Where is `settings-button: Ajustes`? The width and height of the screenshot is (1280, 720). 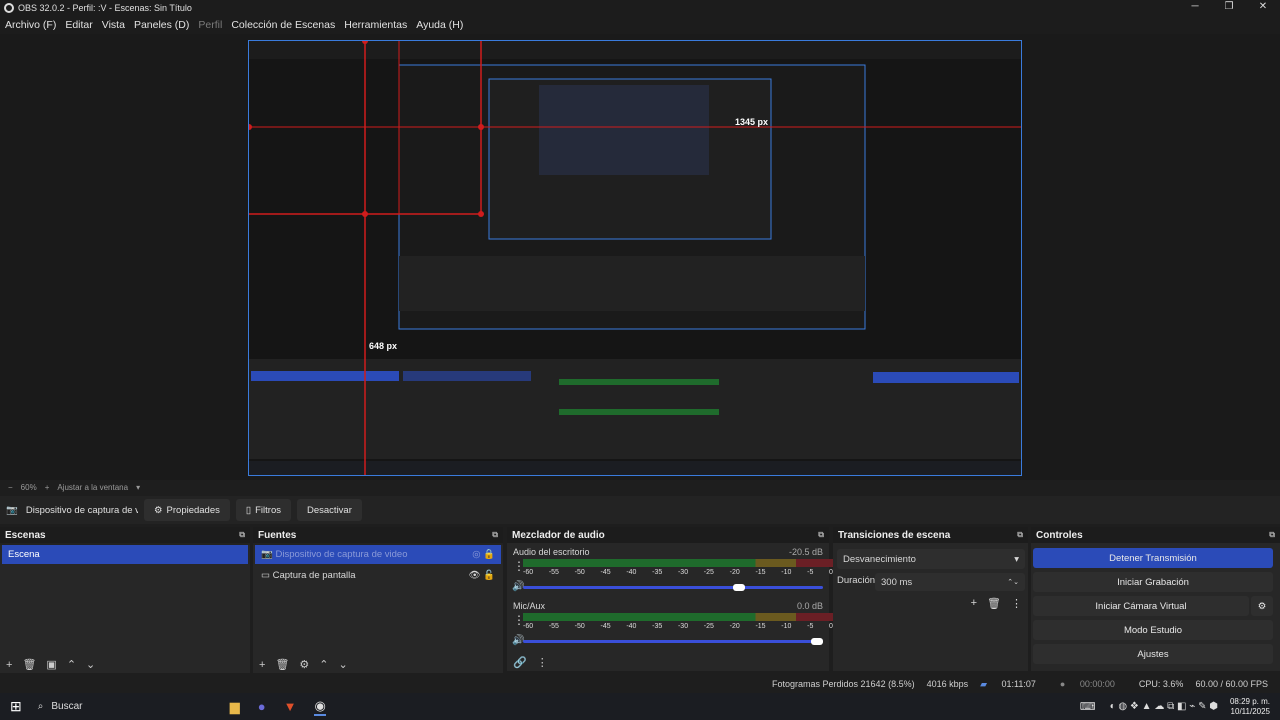 settings-button: Ajustes is located at coordinates (1153, 654).